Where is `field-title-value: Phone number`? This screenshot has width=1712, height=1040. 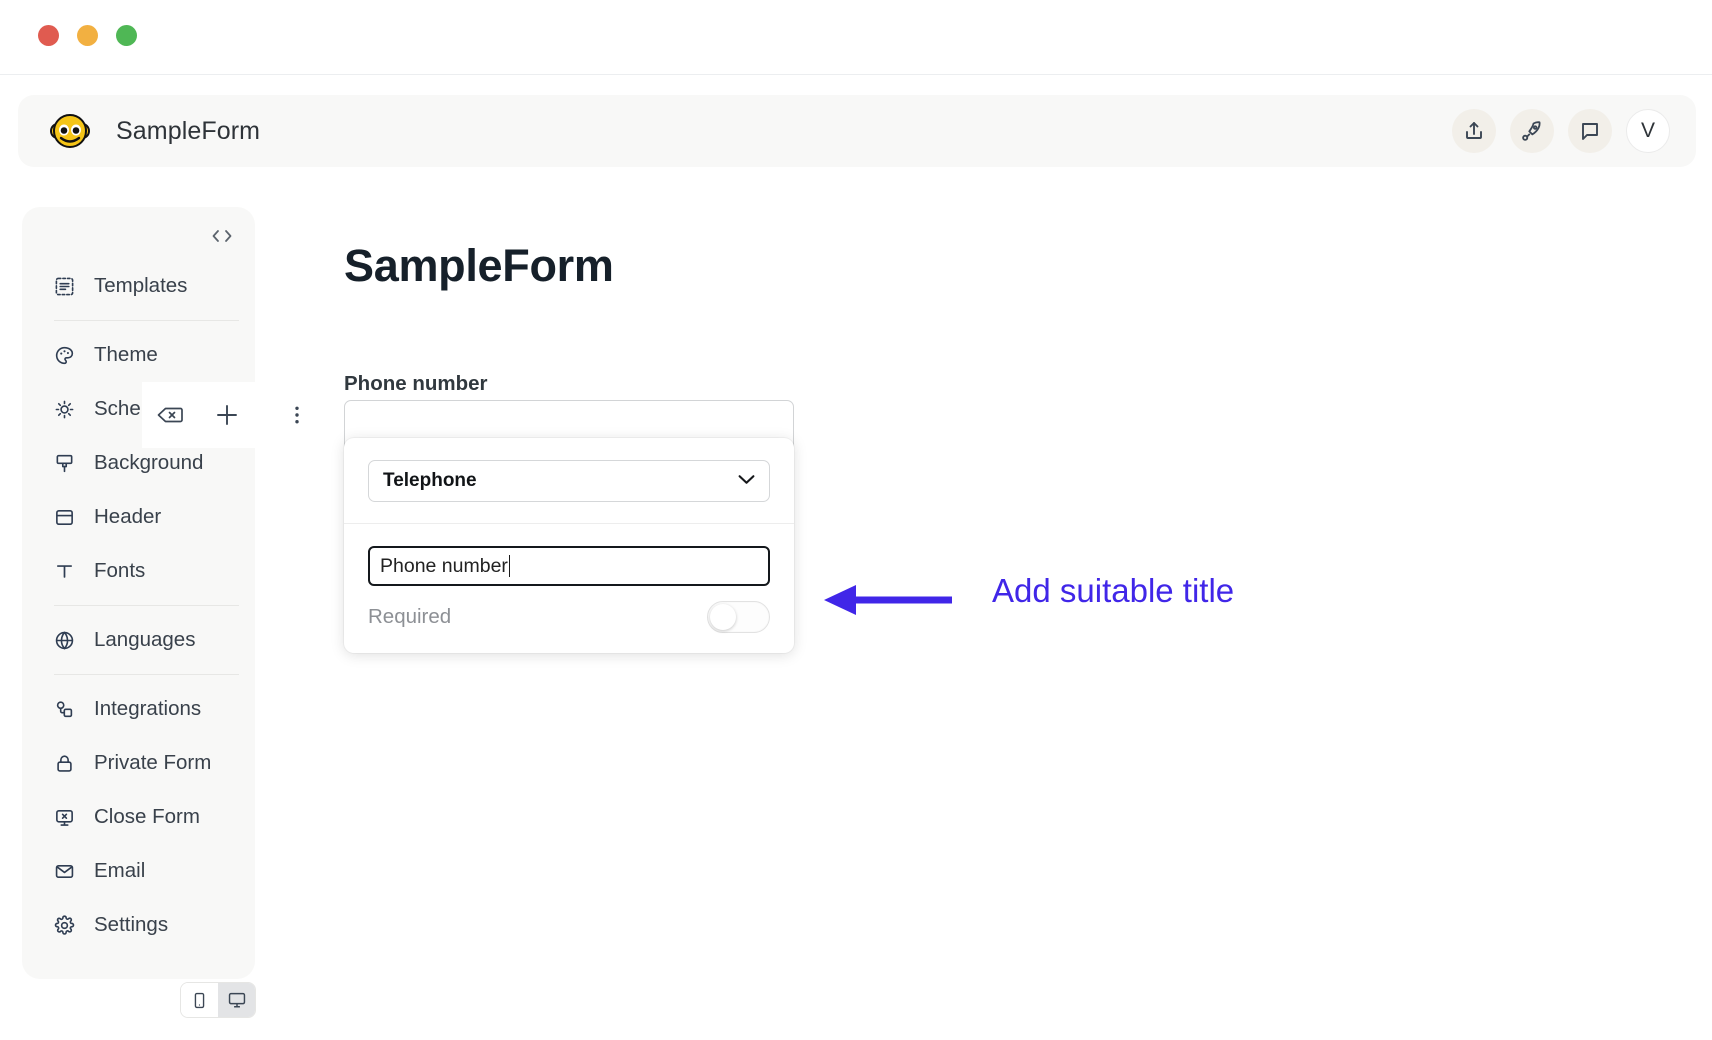 field-title-value: Phone number is located at coordinates (444, 565).